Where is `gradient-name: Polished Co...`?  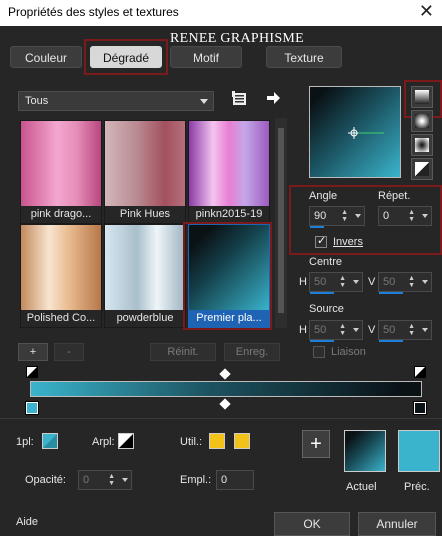
gradient-name: Polished Co... is located at coordinates (61, 318).